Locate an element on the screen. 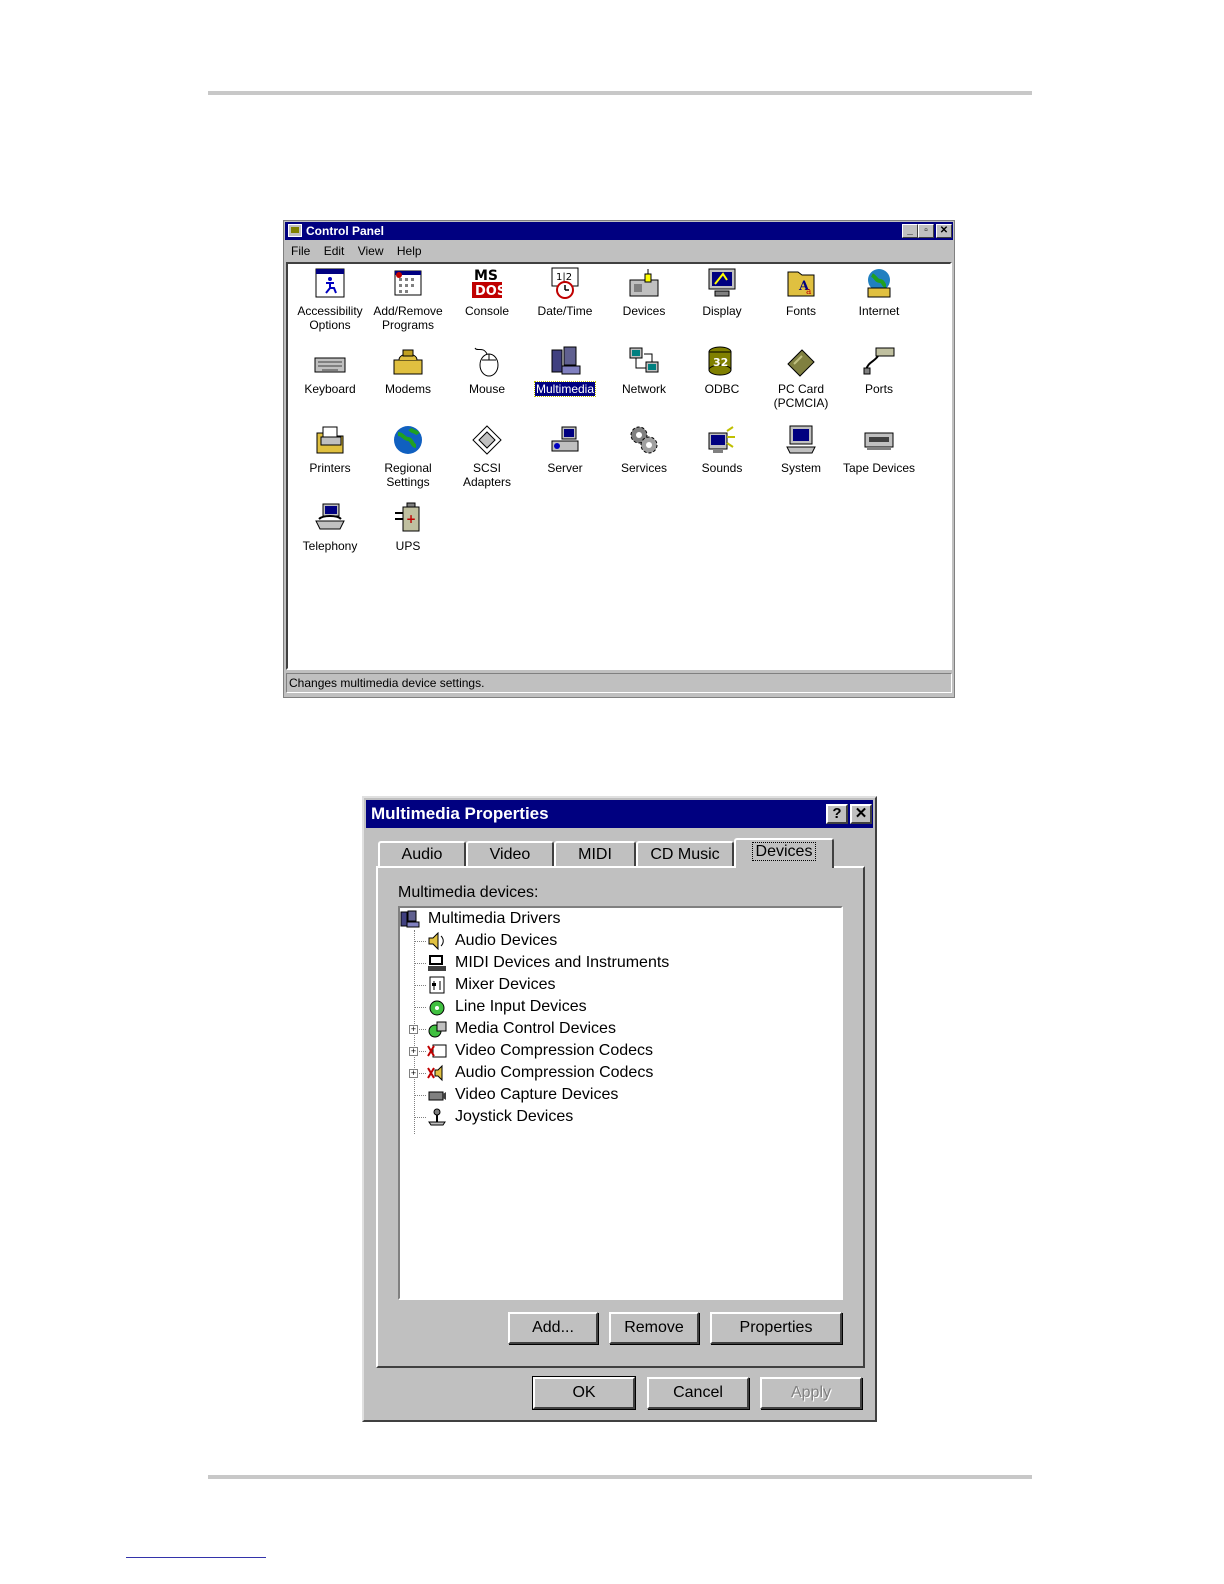 The height and width of the screenshot is (1584, 1224). control-panel-item-label: Internet is located at coordinates (879, 311).